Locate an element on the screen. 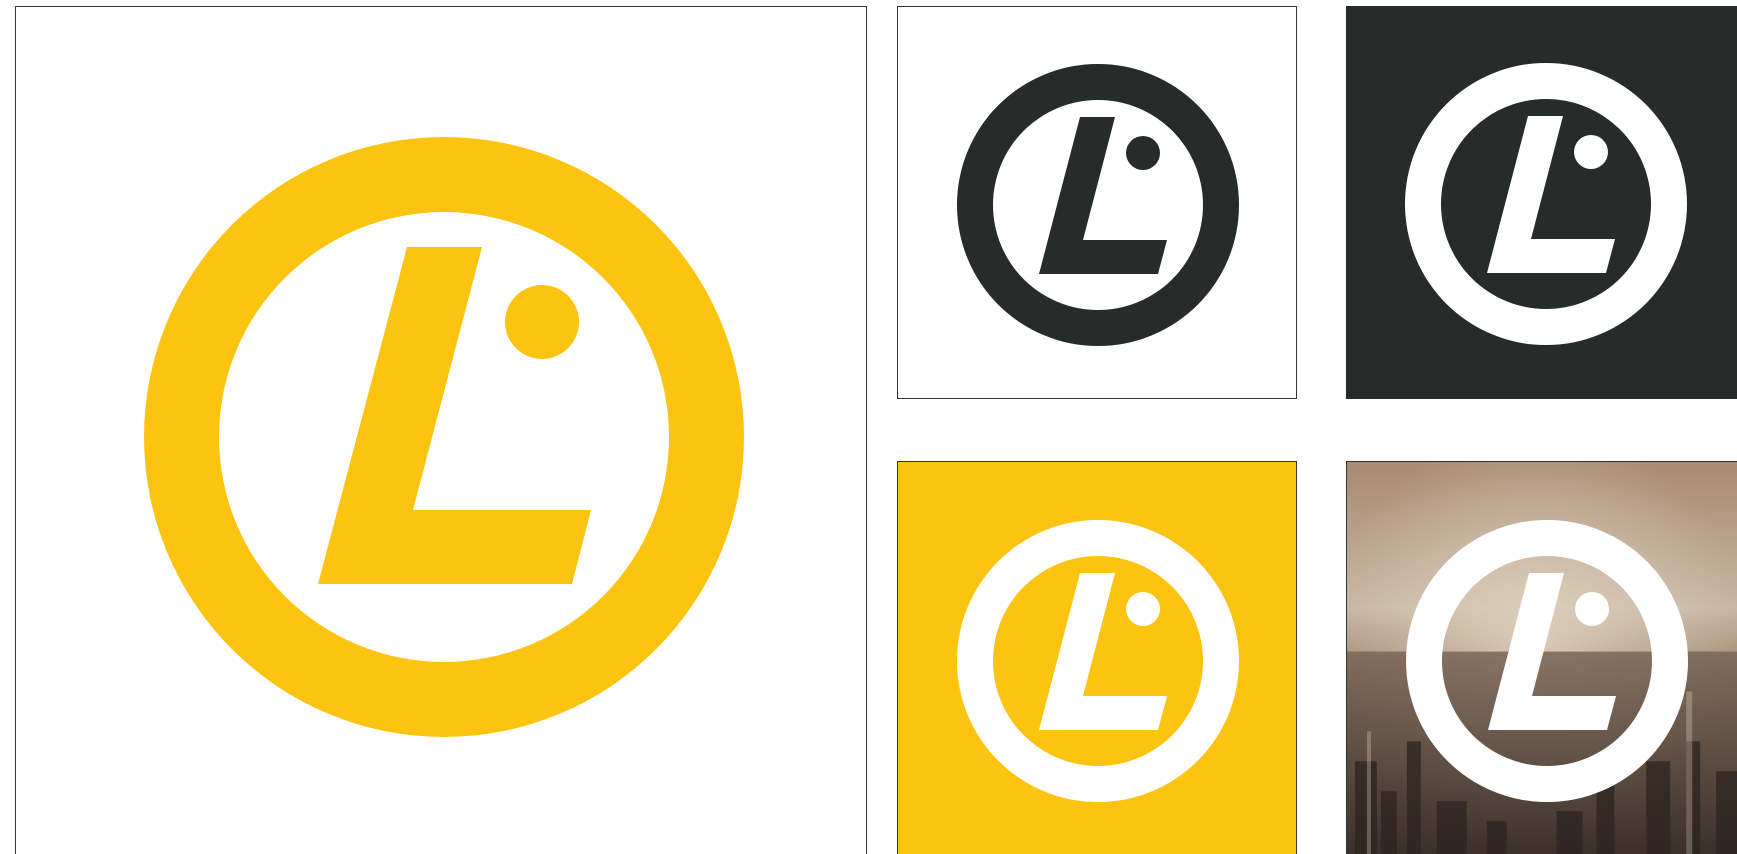  white-on-yellow-panel is located at coordinates (1097, 657).